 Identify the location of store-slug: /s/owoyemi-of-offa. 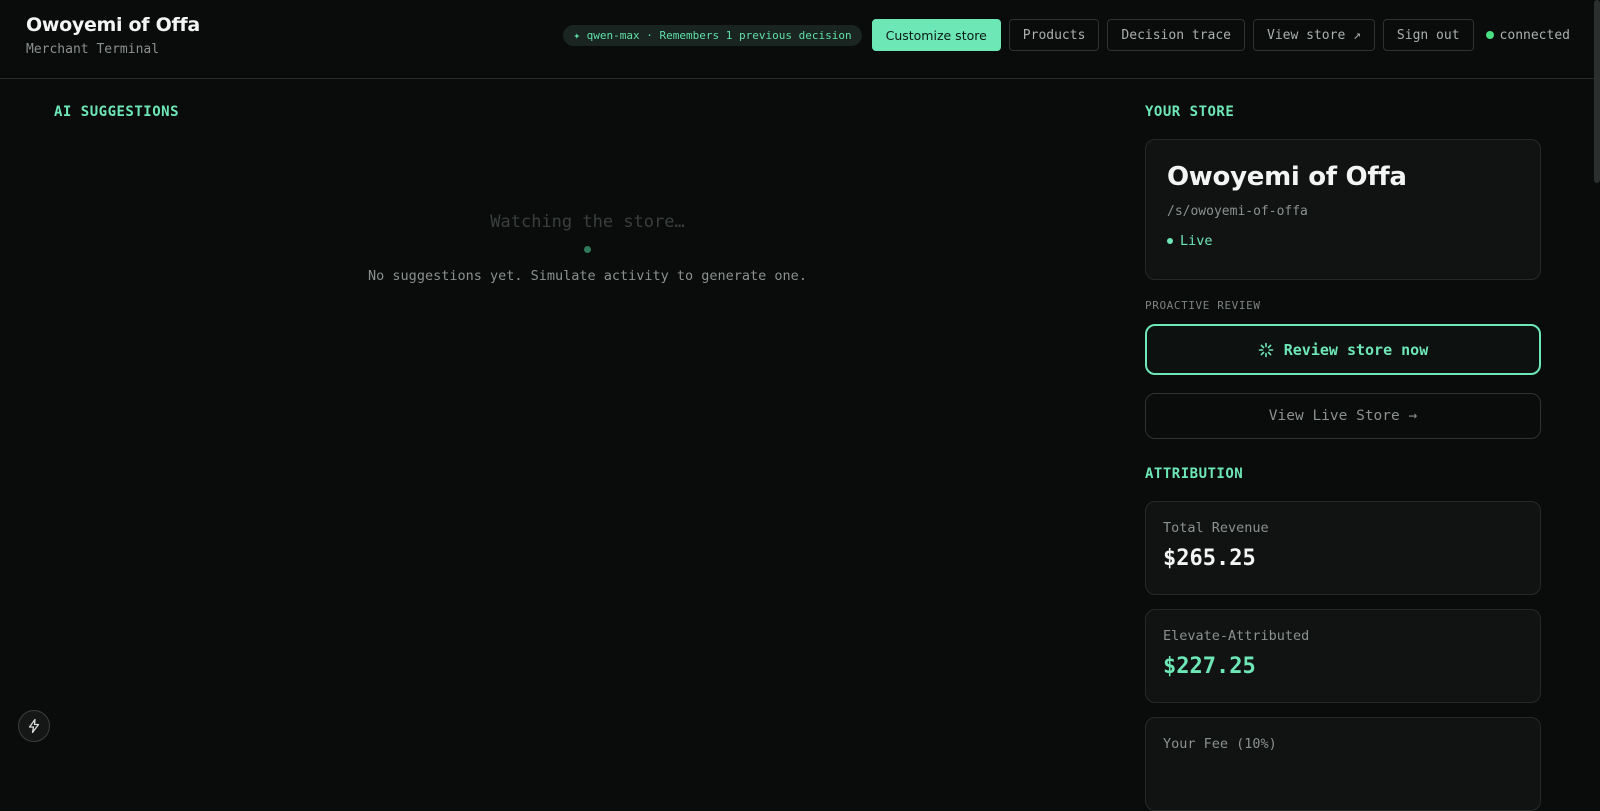
(1237, 211).